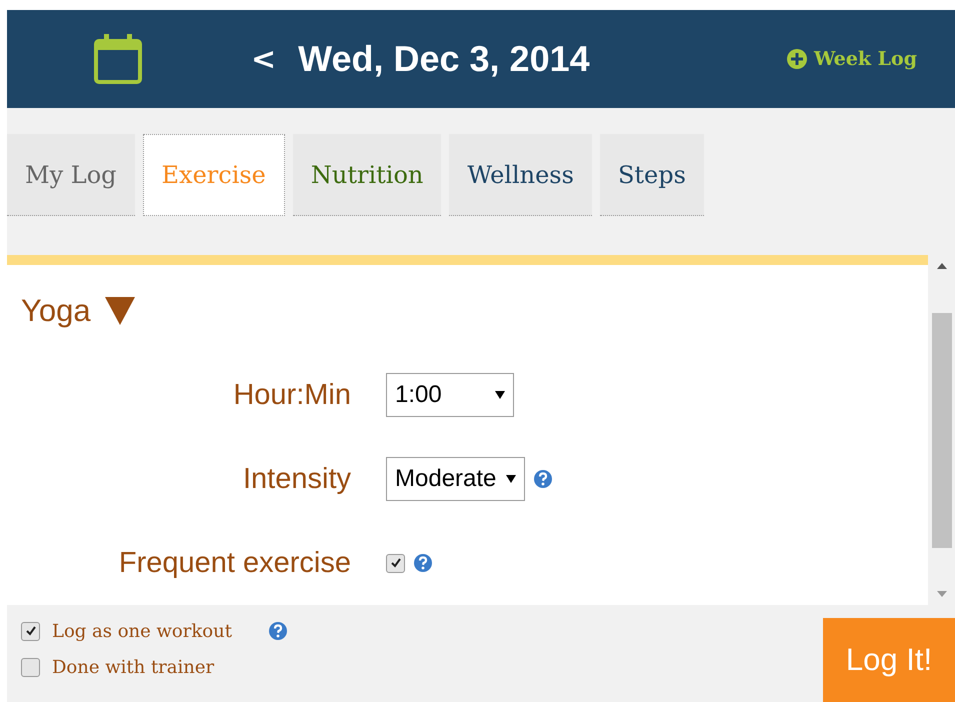 The height and width of the screenshot is (702, 955). What do you see at coordinates (851, 59) in the screenshot?
I see `week-log-link: Week Log` at bounding box center [851, 59].